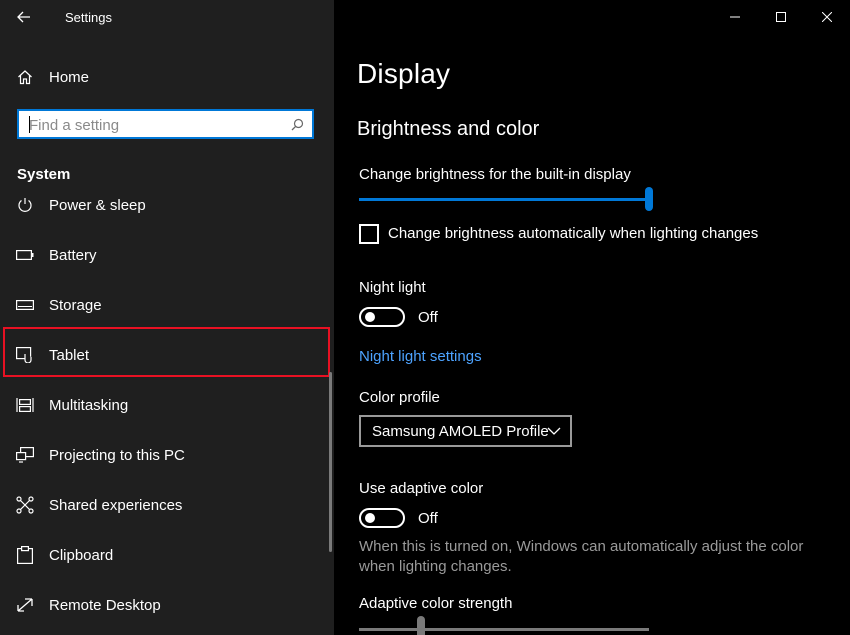  I want to click on sidebar-item-shared-experiences: Shared experiences, so click(167, 505).